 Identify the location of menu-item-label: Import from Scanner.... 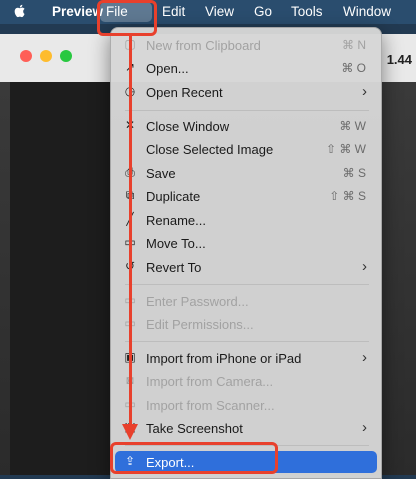
(210, 405).